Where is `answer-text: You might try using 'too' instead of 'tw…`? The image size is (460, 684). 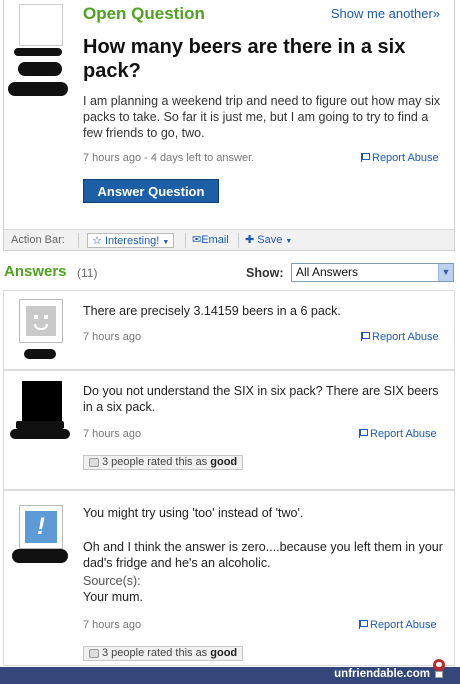
answer-text: You might try using 'too' instead of 'tw… is located at coordinates (193, 513).